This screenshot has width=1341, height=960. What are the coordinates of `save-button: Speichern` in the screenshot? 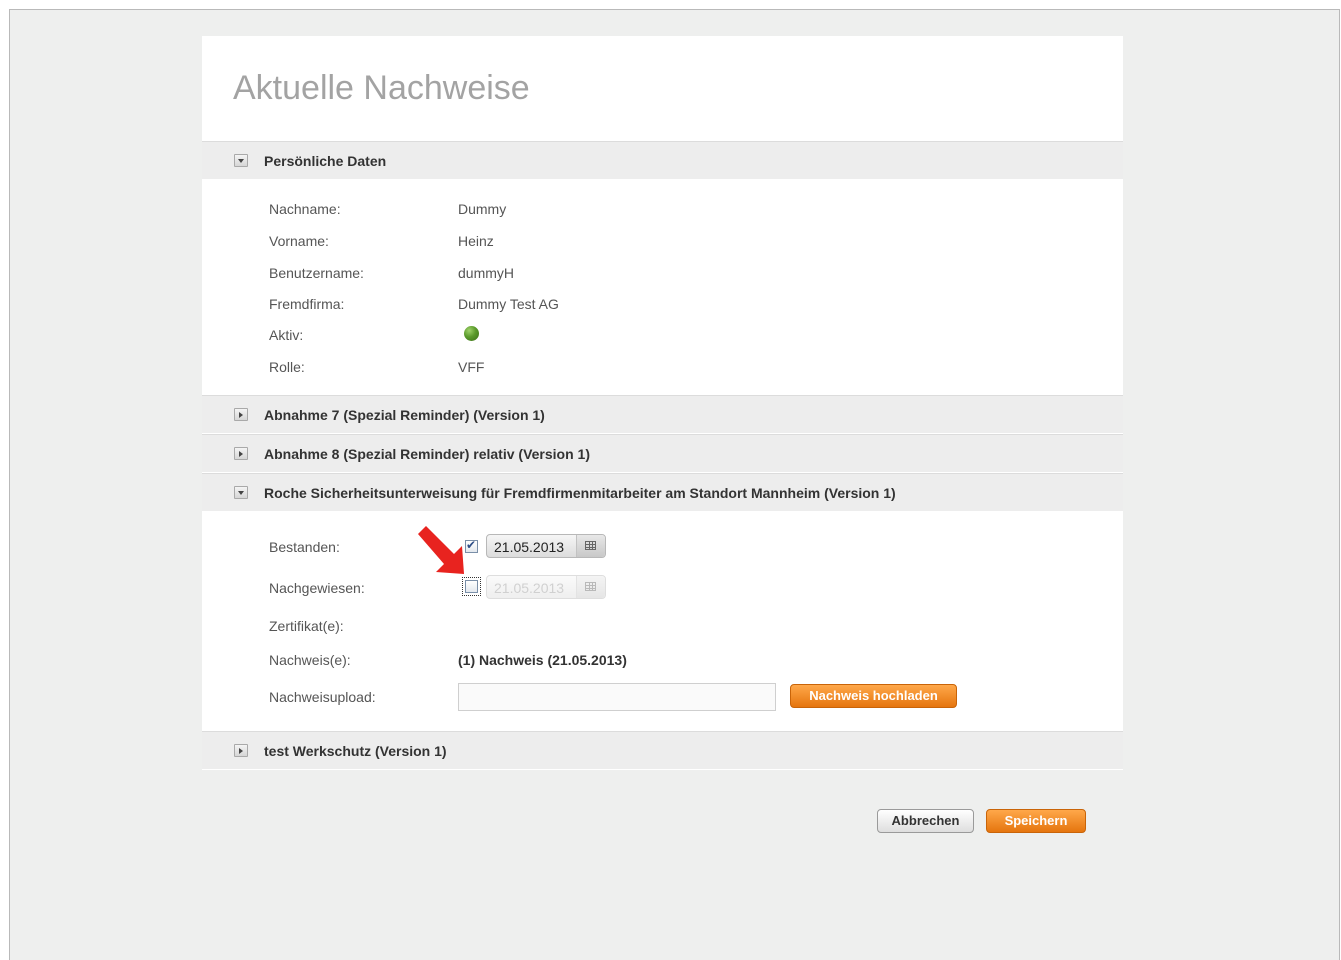 It's located at (1036, 821).